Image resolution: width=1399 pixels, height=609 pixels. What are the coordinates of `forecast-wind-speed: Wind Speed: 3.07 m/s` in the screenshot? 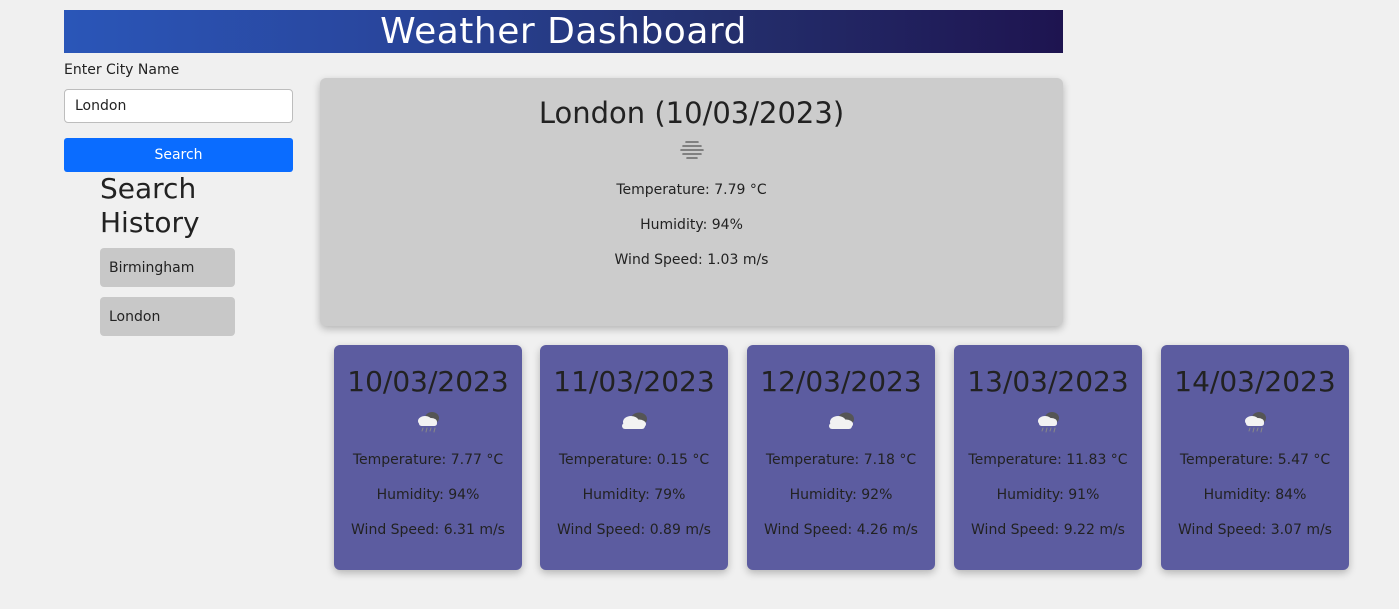 It's located at (1255, 530).